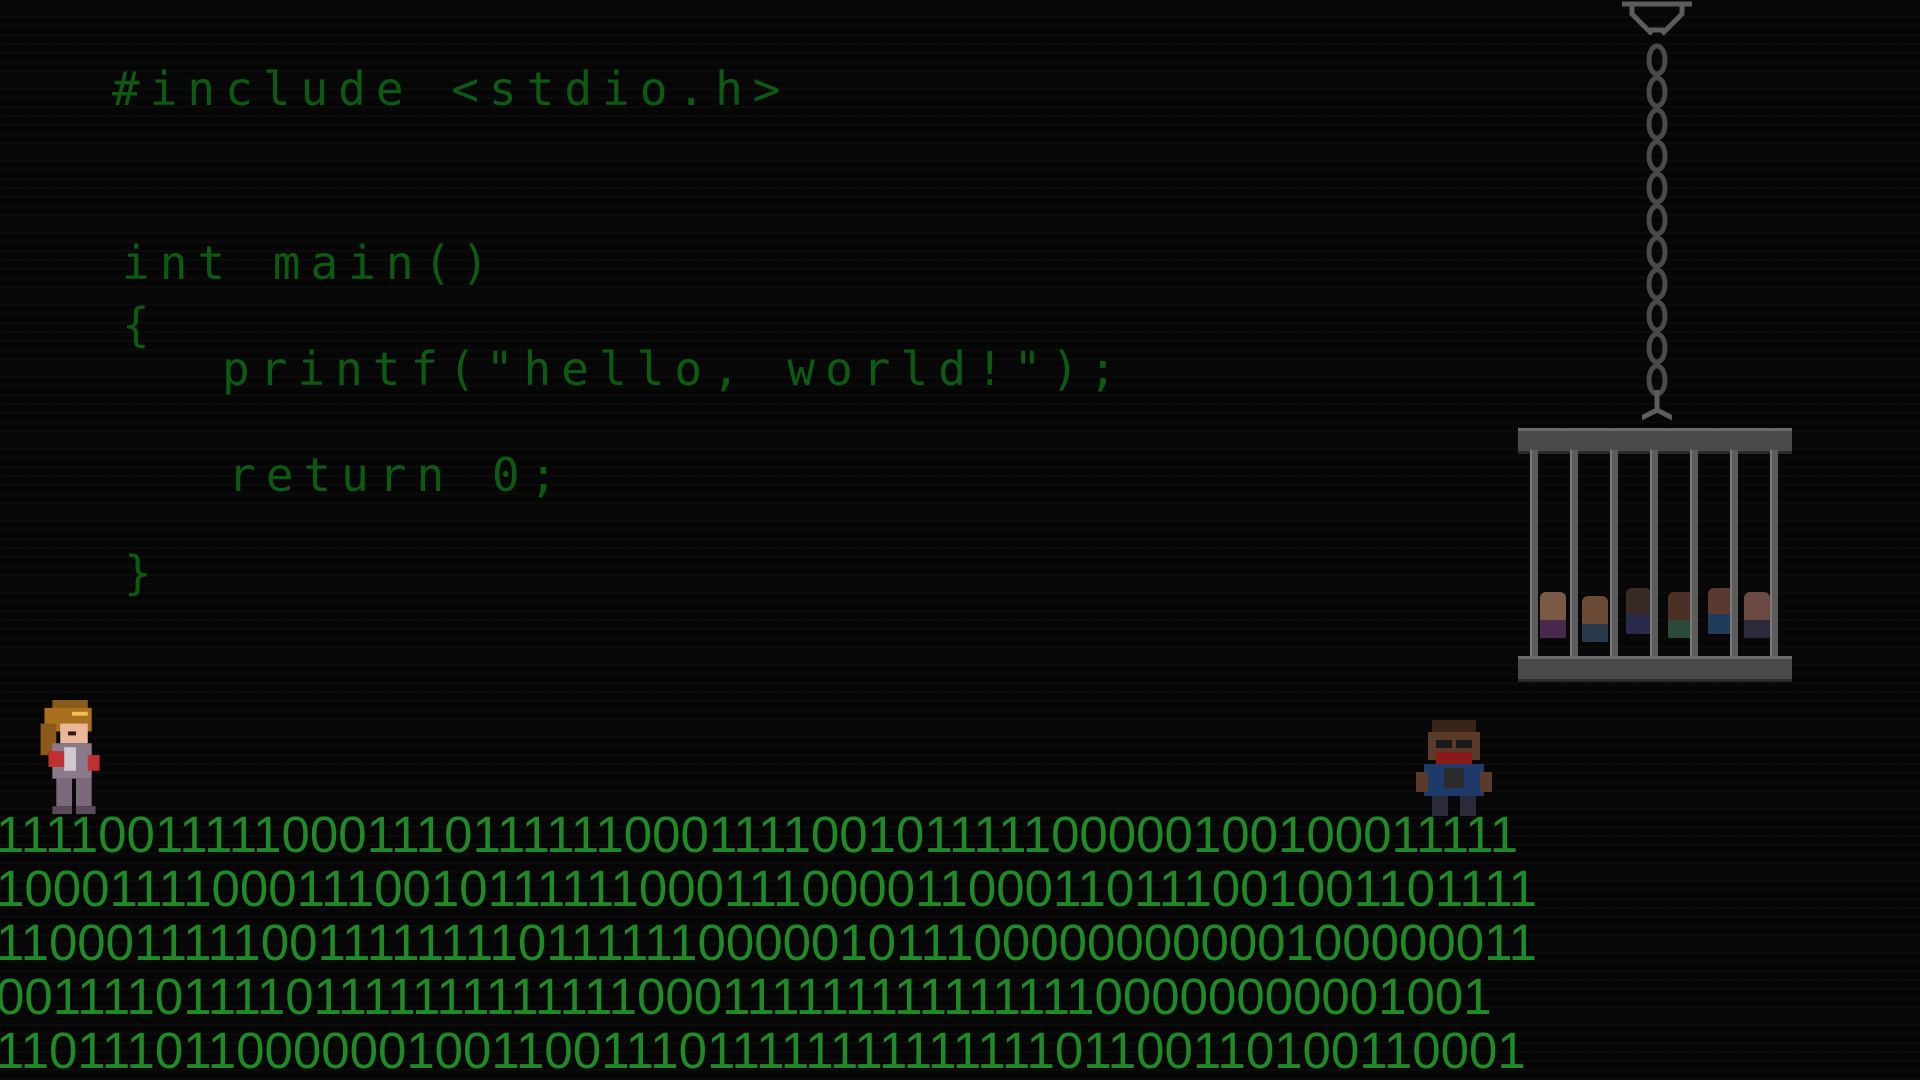 Image resolution: width=1920 pixels, height=1080 pixels. Describe the element at coordinates (310, 263) in the screenshot. I see `code-signature-line: int main()` at that location.